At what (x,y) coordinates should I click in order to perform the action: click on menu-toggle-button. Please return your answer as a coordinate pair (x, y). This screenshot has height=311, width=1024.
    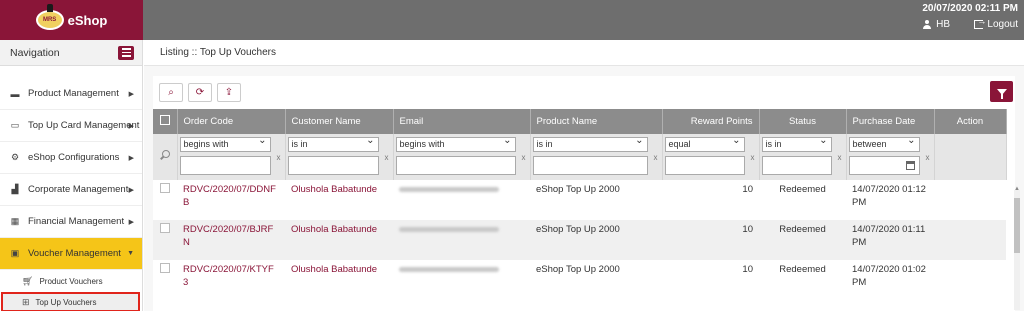
    Looking at the image, I should click on (126, 52).